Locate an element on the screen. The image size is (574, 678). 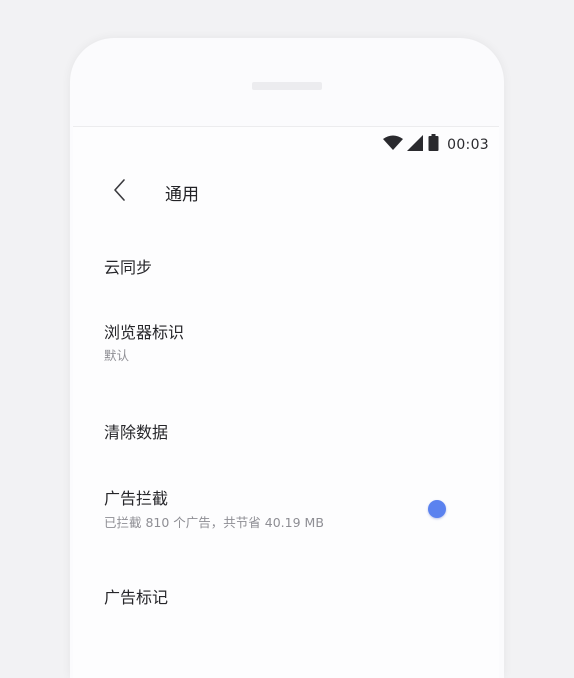
status-bar: 00:03 is located at coordinates (286, 142).